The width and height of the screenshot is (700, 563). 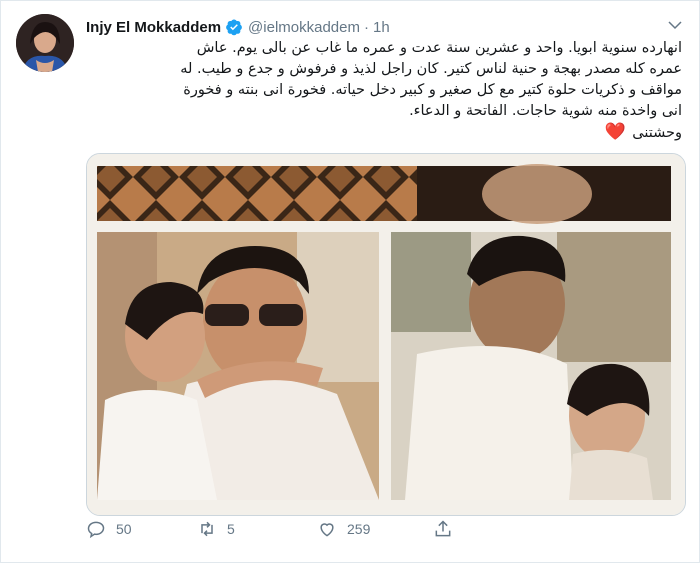 I want to click on share-button, so click(x=448, y=529).